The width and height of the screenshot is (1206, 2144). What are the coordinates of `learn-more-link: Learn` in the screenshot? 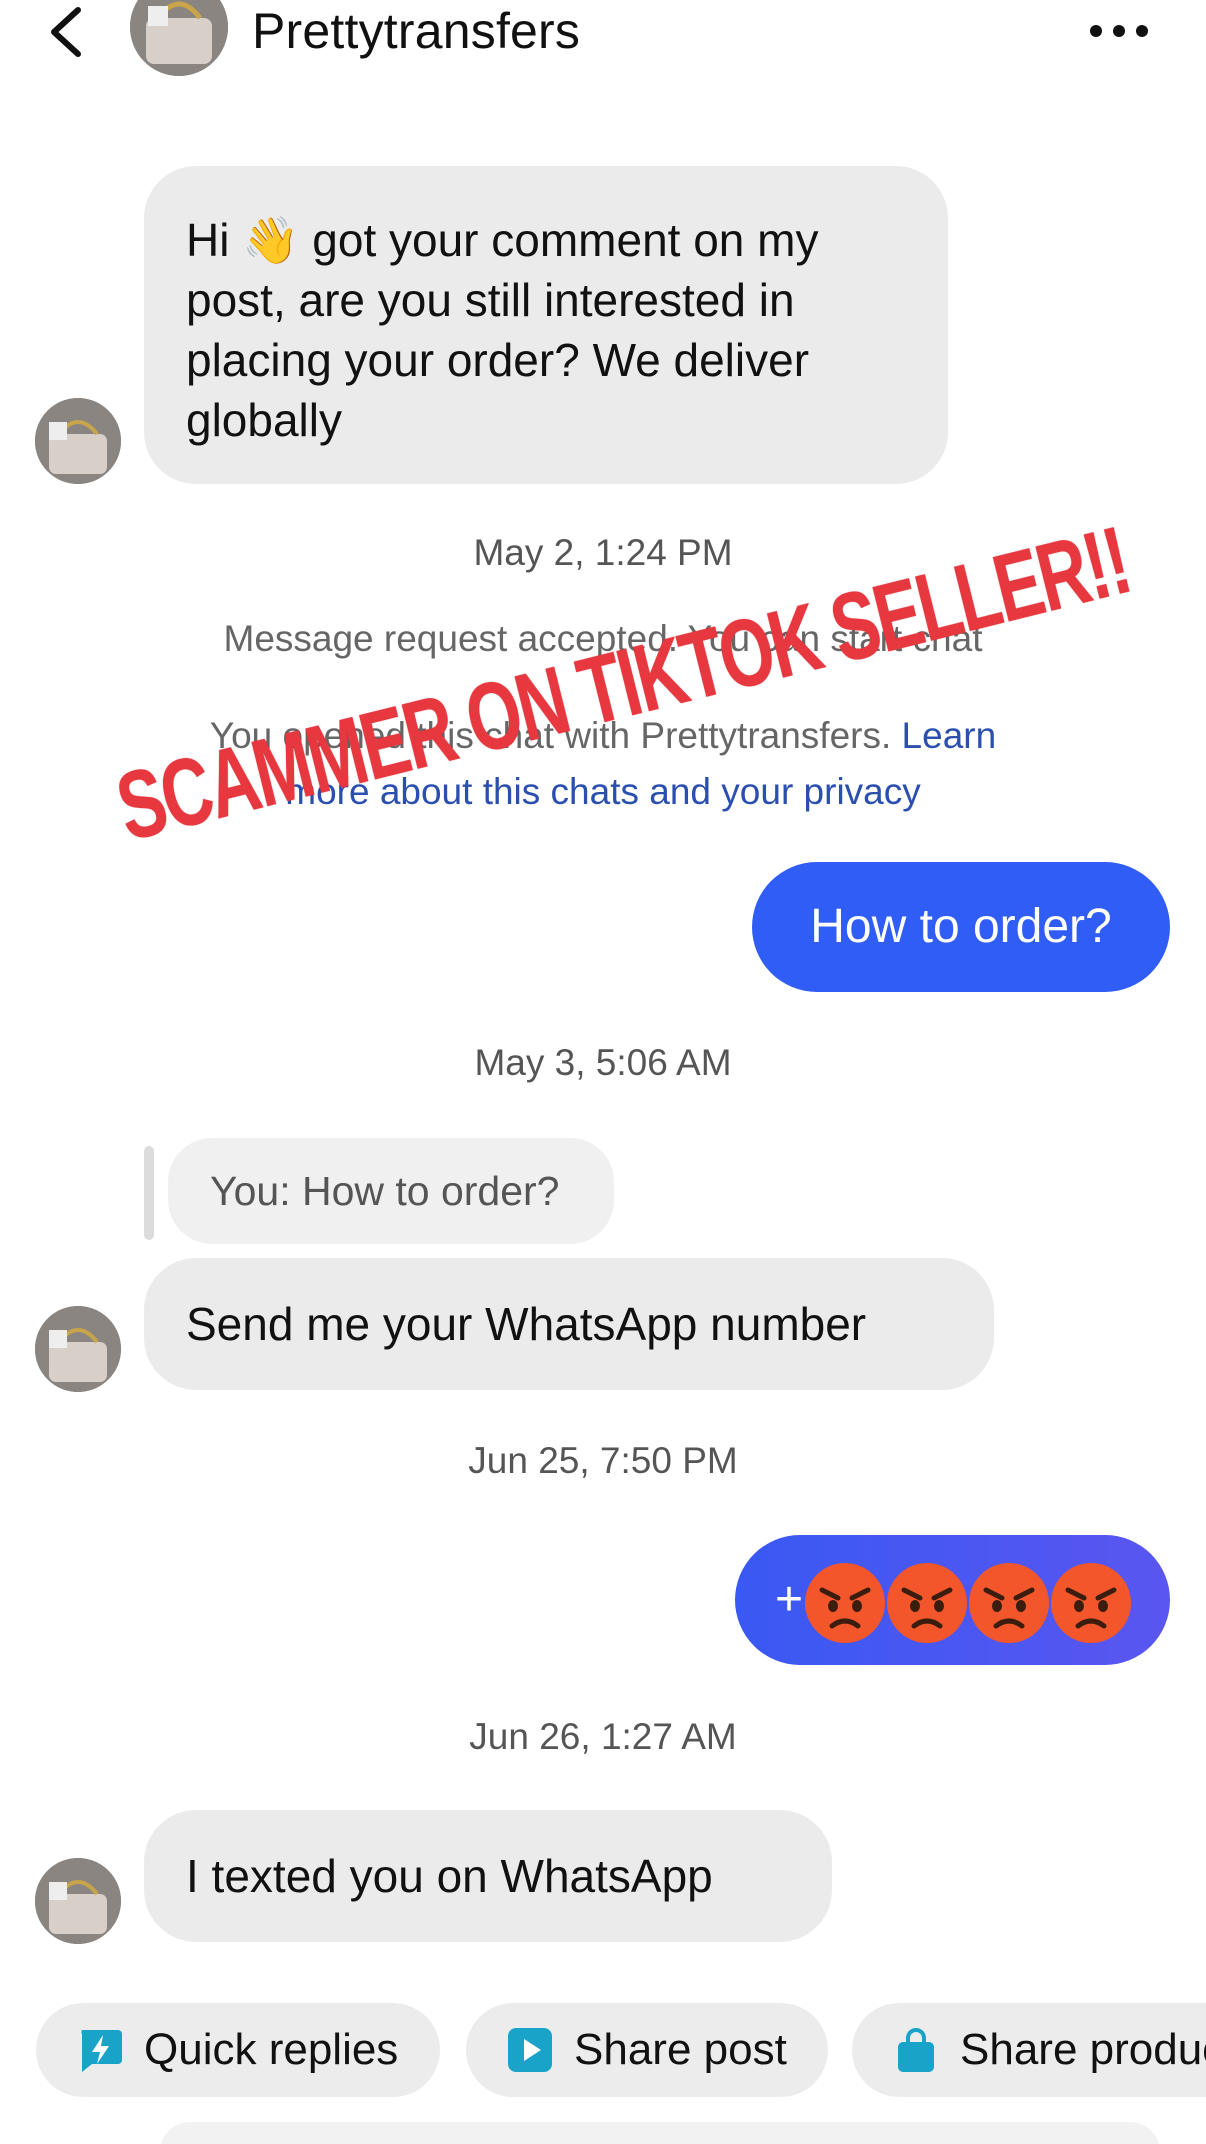 It's located at (949, 735).